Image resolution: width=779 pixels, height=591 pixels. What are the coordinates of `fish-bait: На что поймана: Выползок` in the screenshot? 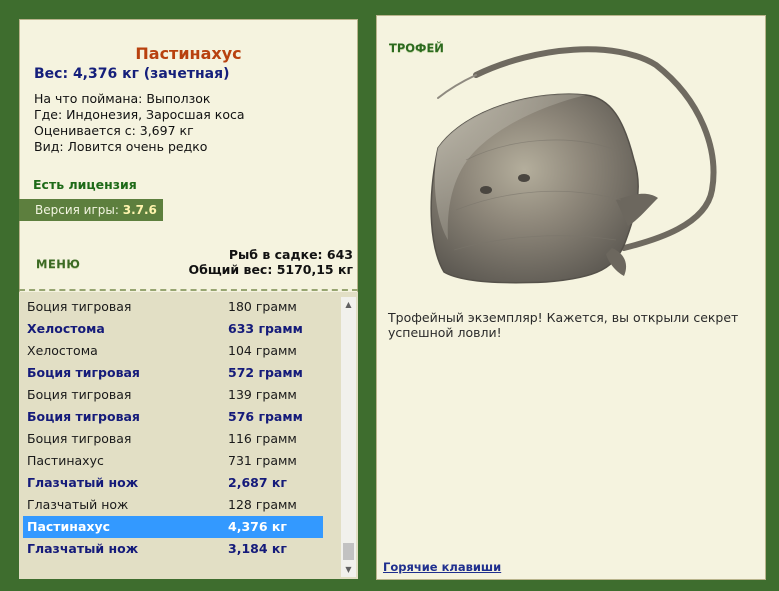 It's located at (122, 98).